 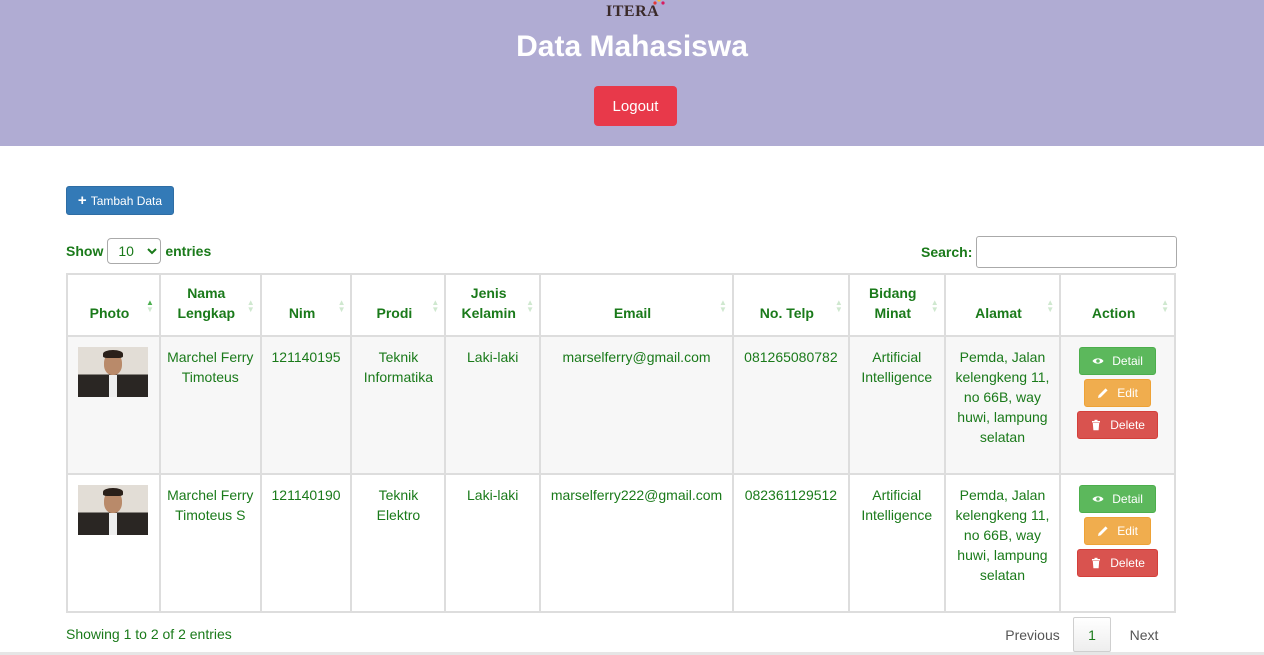 I want to click on entries-label: entries, so click(x=188, y=250).